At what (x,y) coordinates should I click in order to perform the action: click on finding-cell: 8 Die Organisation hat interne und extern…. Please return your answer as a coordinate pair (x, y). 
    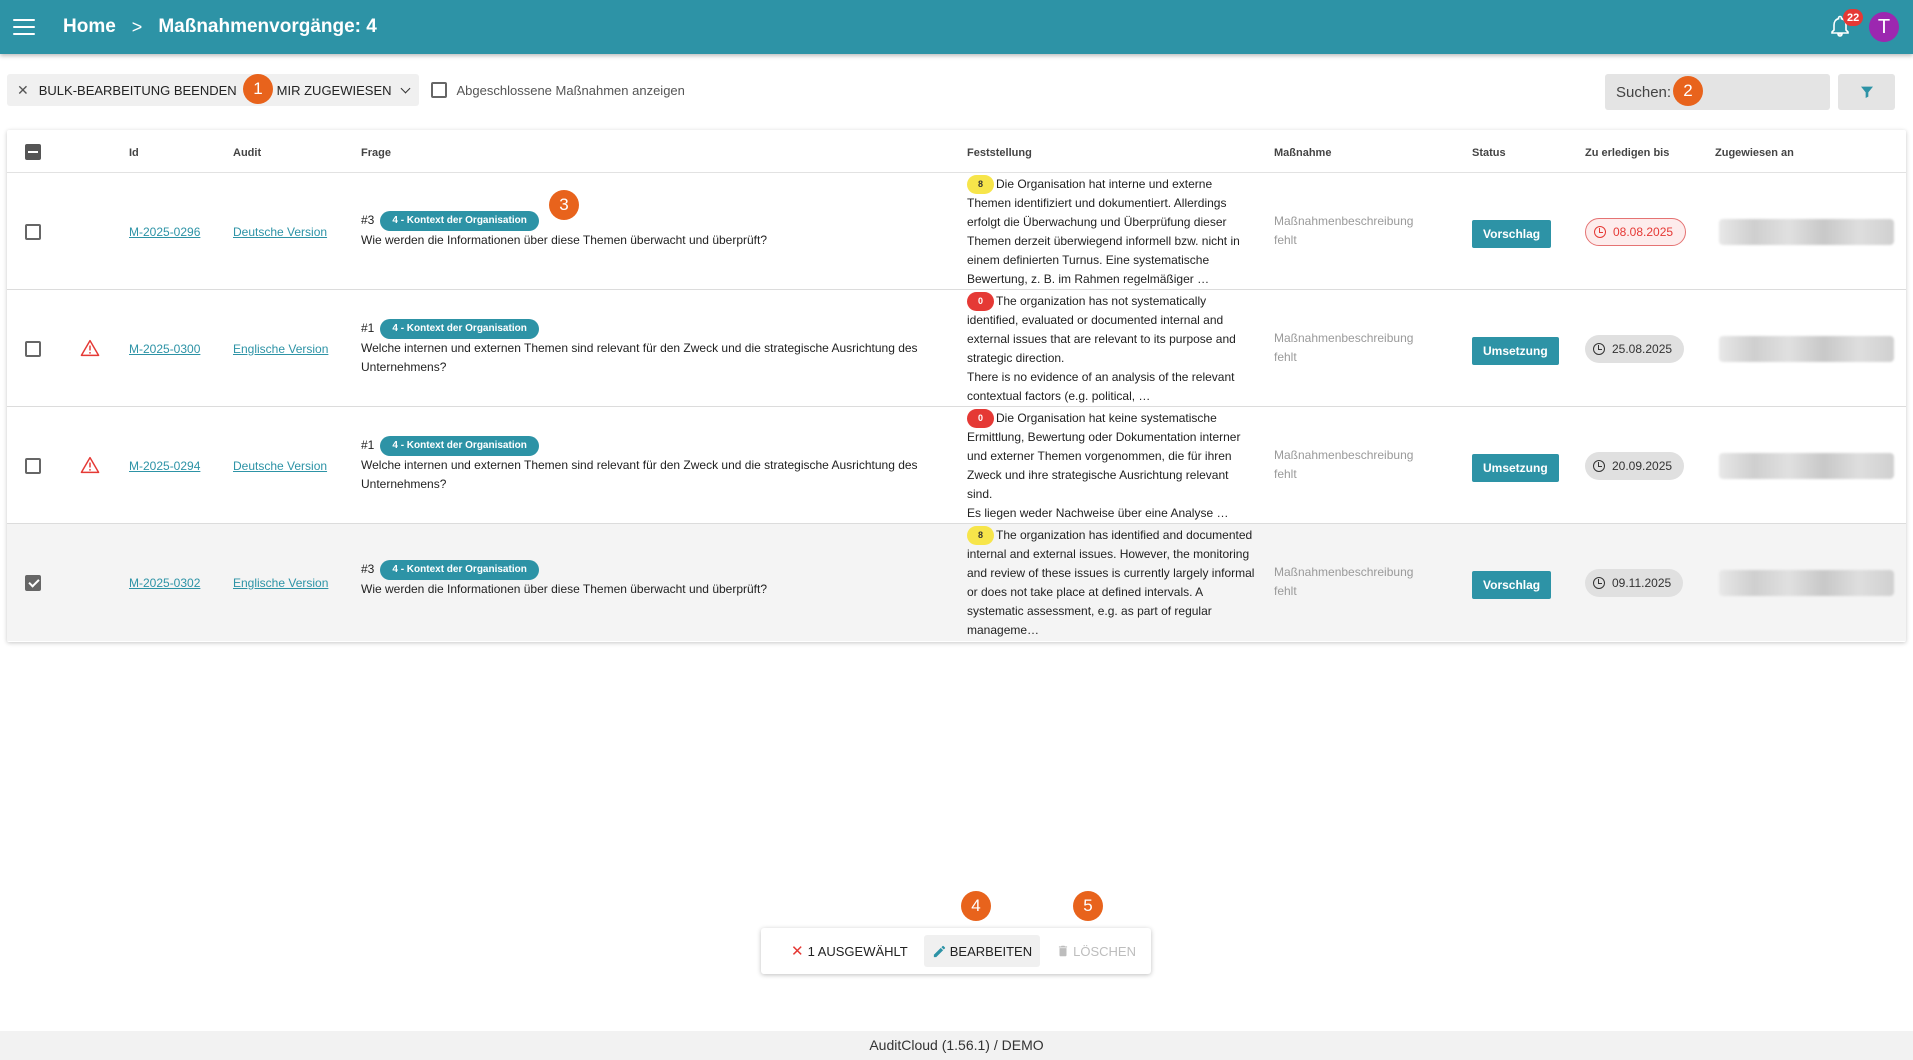
    Looking at the image, I should click on (1112, 231).